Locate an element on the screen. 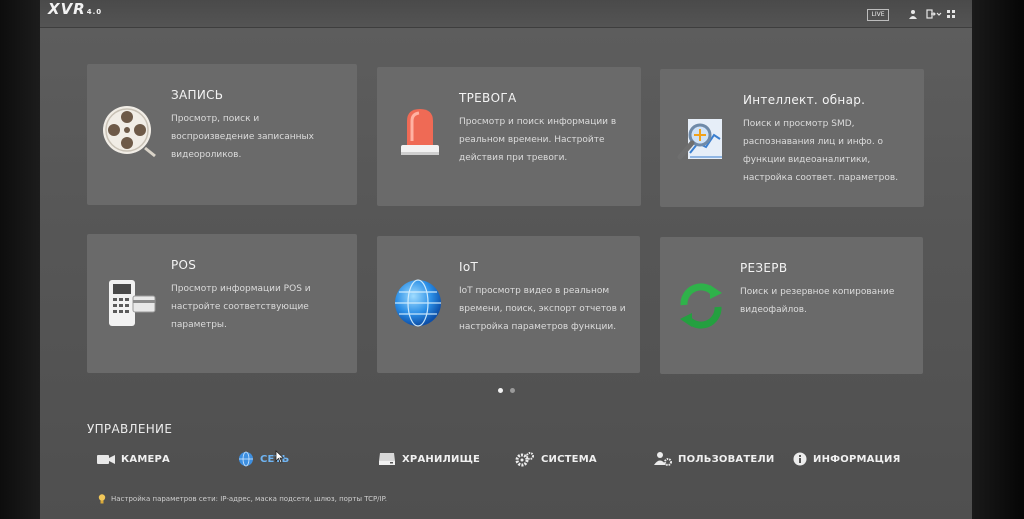 The height and width of the screenshot is (519, 1024). mgmt-camera: КАМЕРА is located at coordinates (133, 459).